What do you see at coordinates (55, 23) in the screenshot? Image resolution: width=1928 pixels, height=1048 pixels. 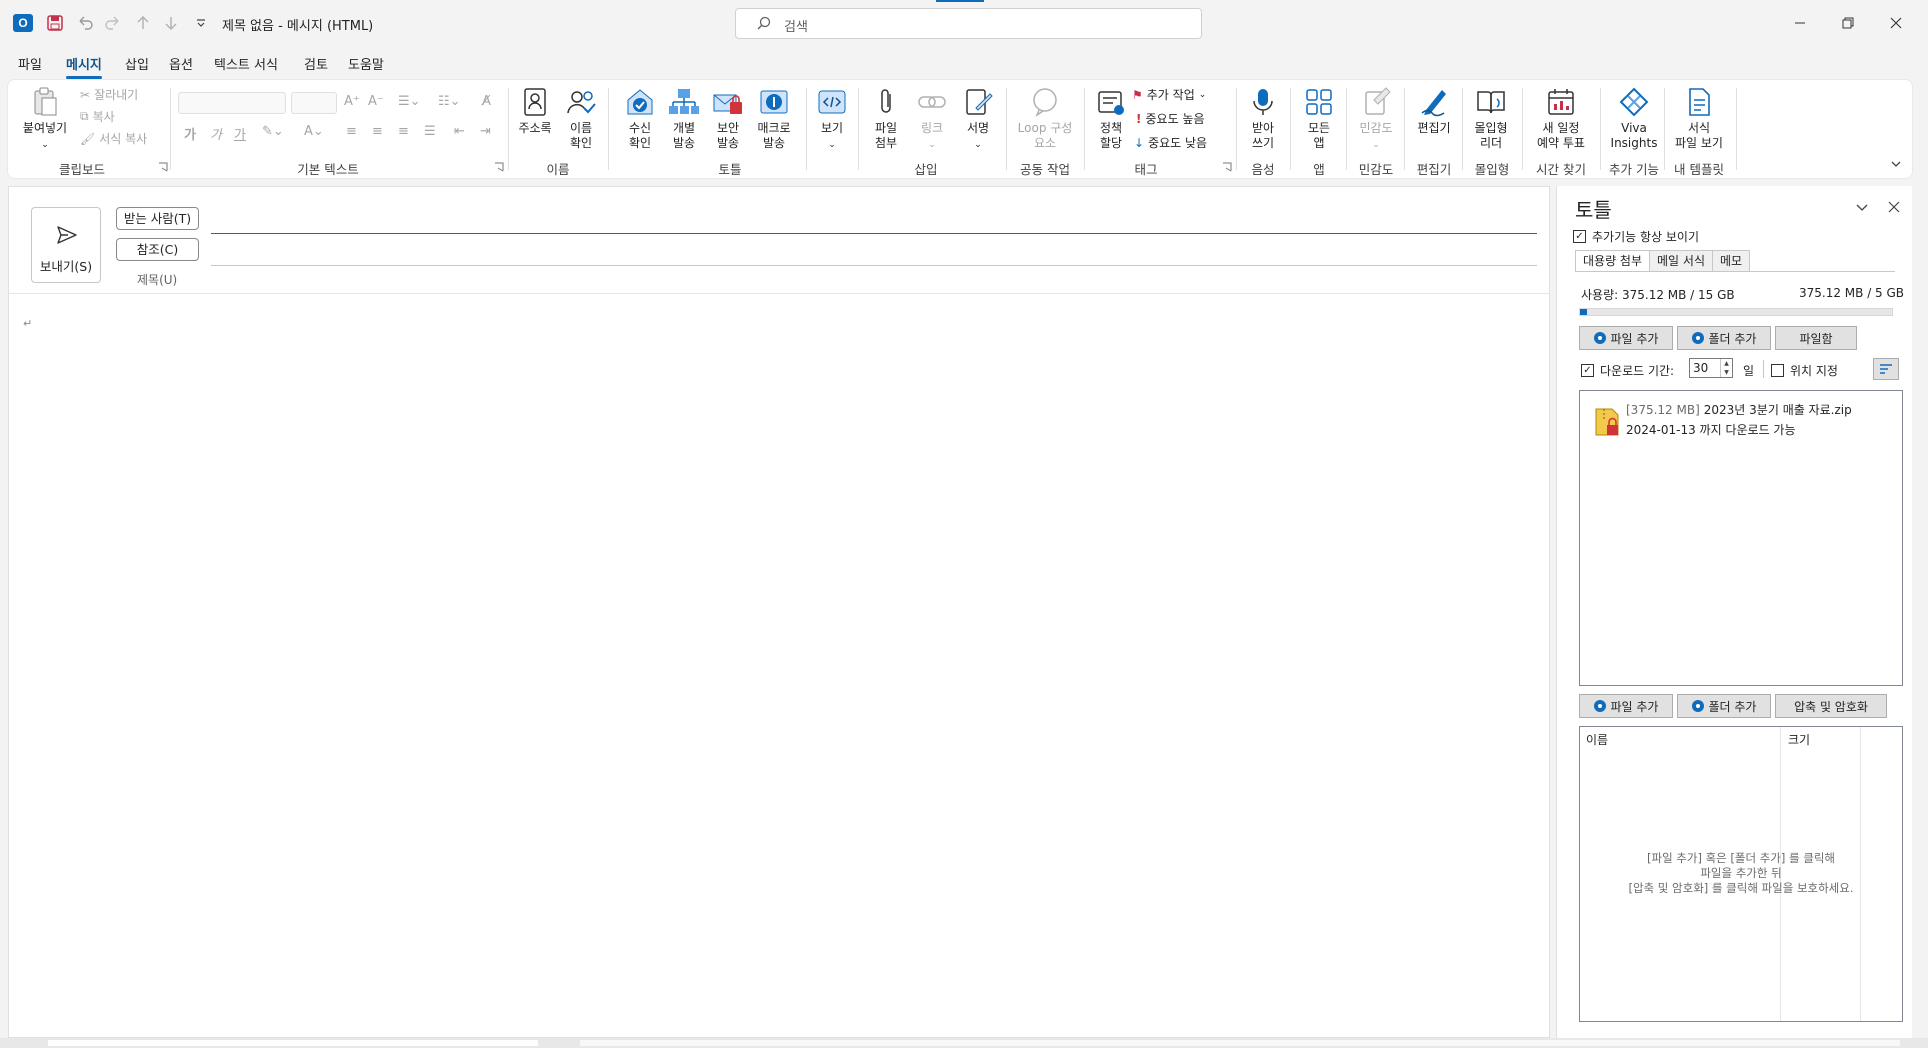 I see `save-icon` at bounding box center [55, 23].